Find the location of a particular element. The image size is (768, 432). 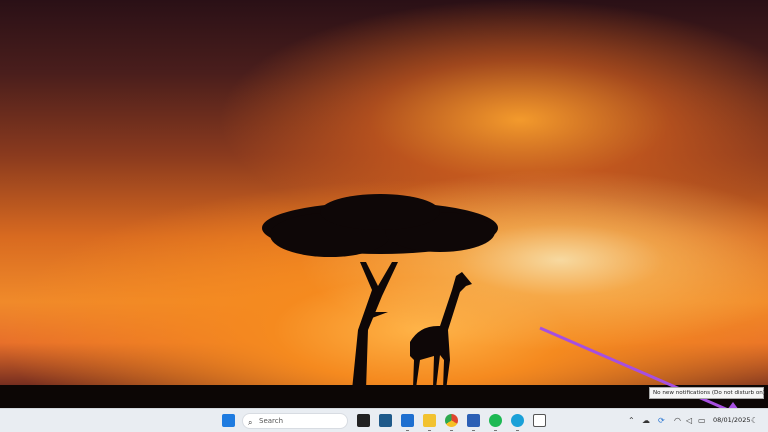

task-view-icon is located at coordinates (363, 420).